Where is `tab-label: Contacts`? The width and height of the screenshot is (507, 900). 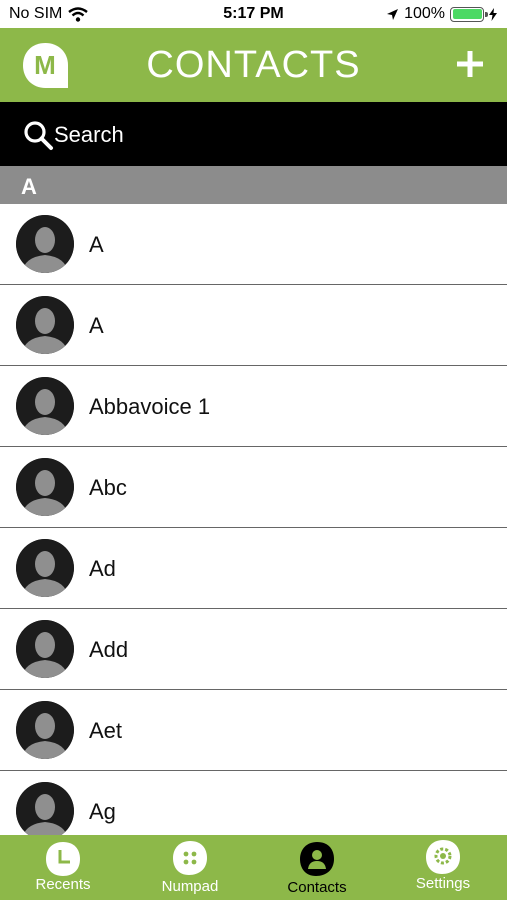
tab-label: Contacts is located at coordinates (317, 887).